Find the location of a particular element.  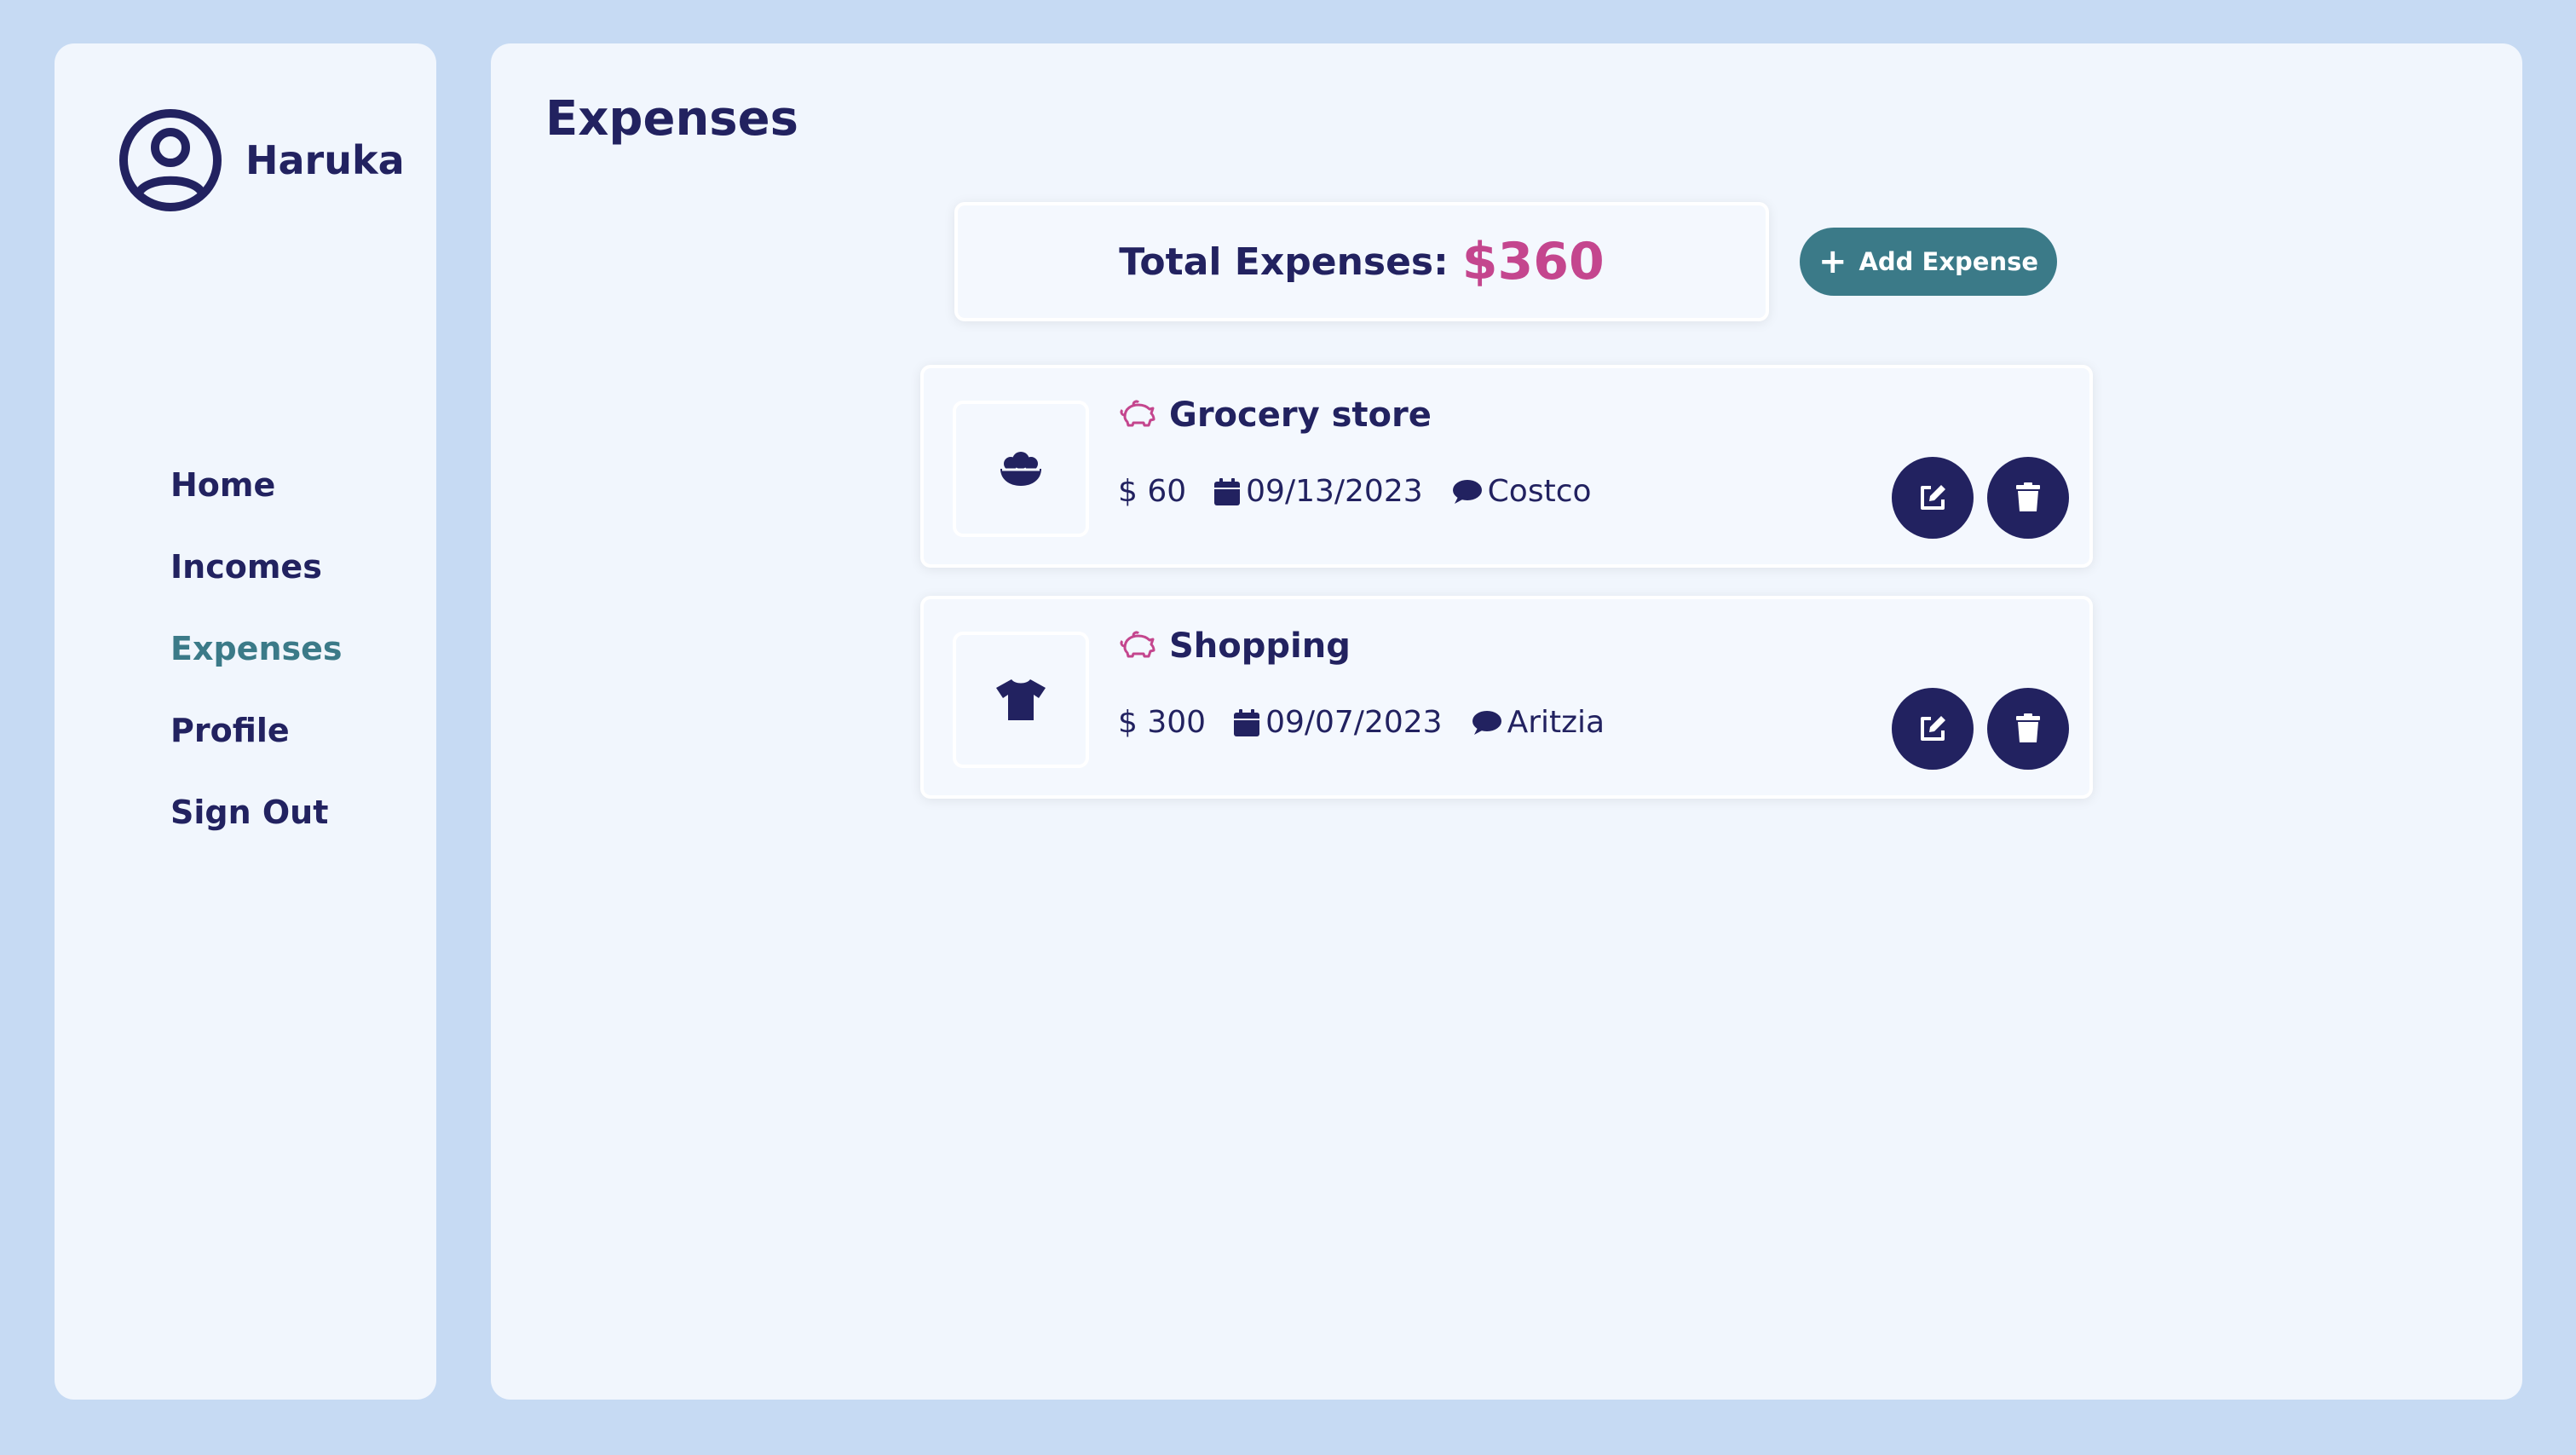

user-profile: Haruka is located at coordinates (261, 160).